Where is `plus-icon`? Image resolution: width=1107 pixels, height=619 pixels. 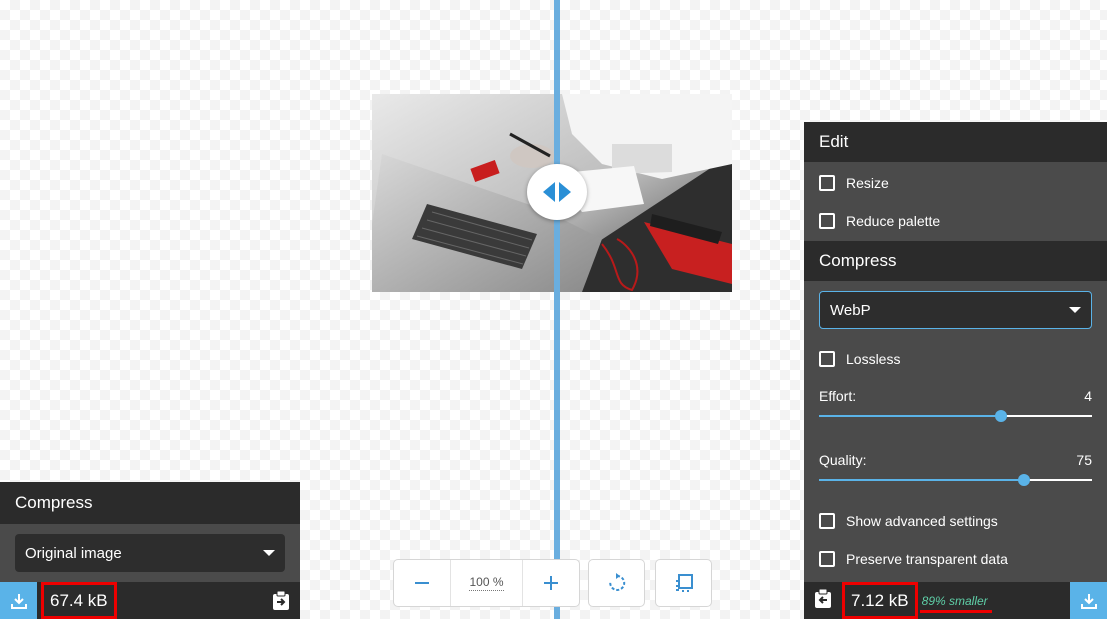 plus-icon is located at coordinates (551, 583).